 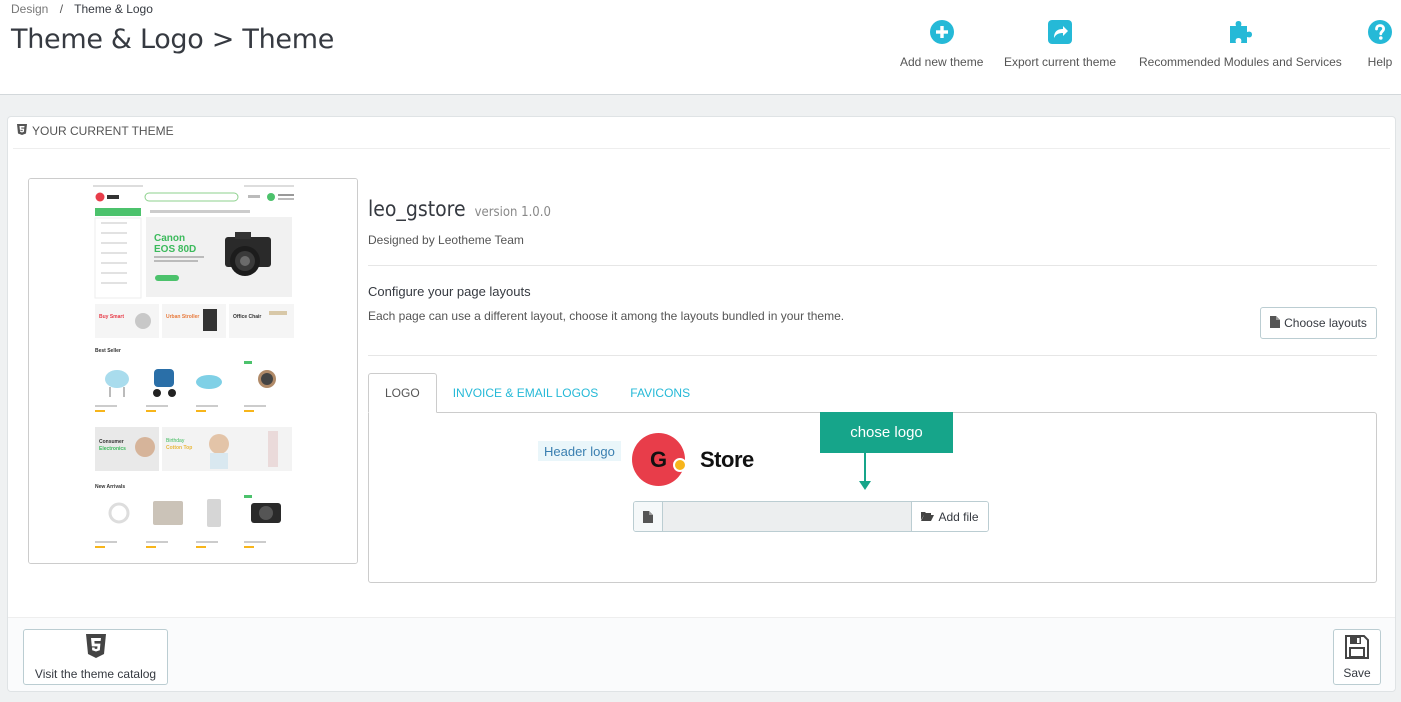 I want to click on share-icon, so click(x=1060, y=32).